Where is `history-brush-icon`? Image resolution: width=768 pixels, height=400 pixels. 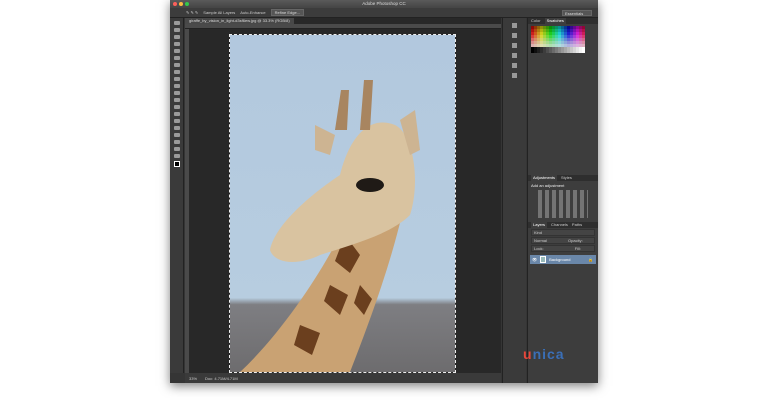
history-brush-icon is located at coordinates (176, 86).